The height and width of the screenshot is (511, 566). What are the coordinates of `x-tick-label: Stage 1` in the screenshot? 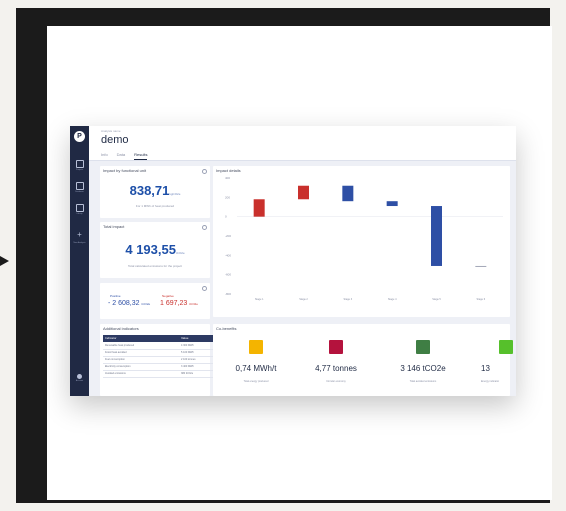 It's located at (259, 299).